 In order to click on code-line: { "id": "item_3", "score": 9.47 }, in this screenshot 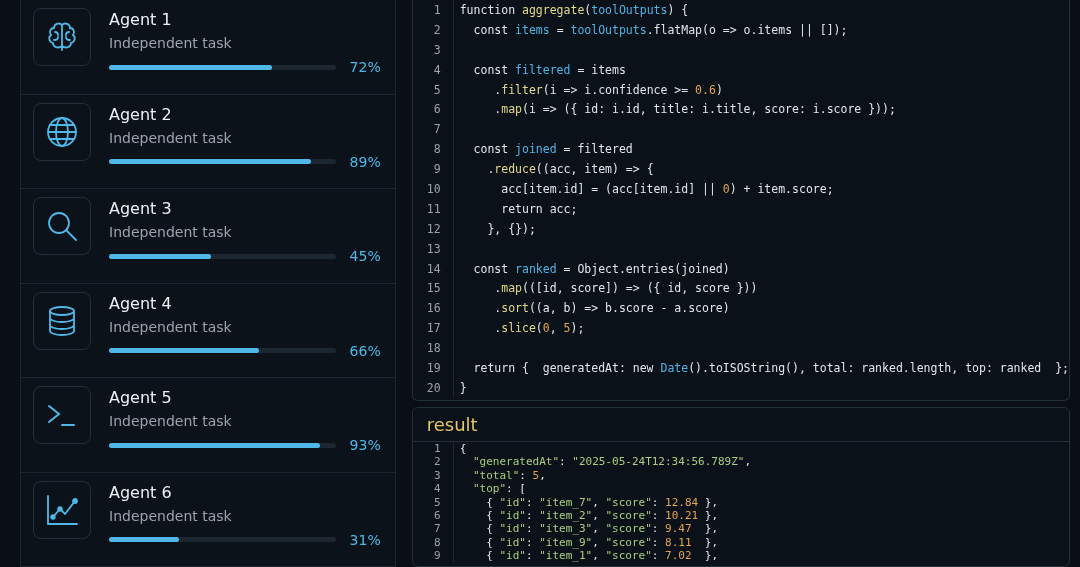, I will do `click(602, 529)`.